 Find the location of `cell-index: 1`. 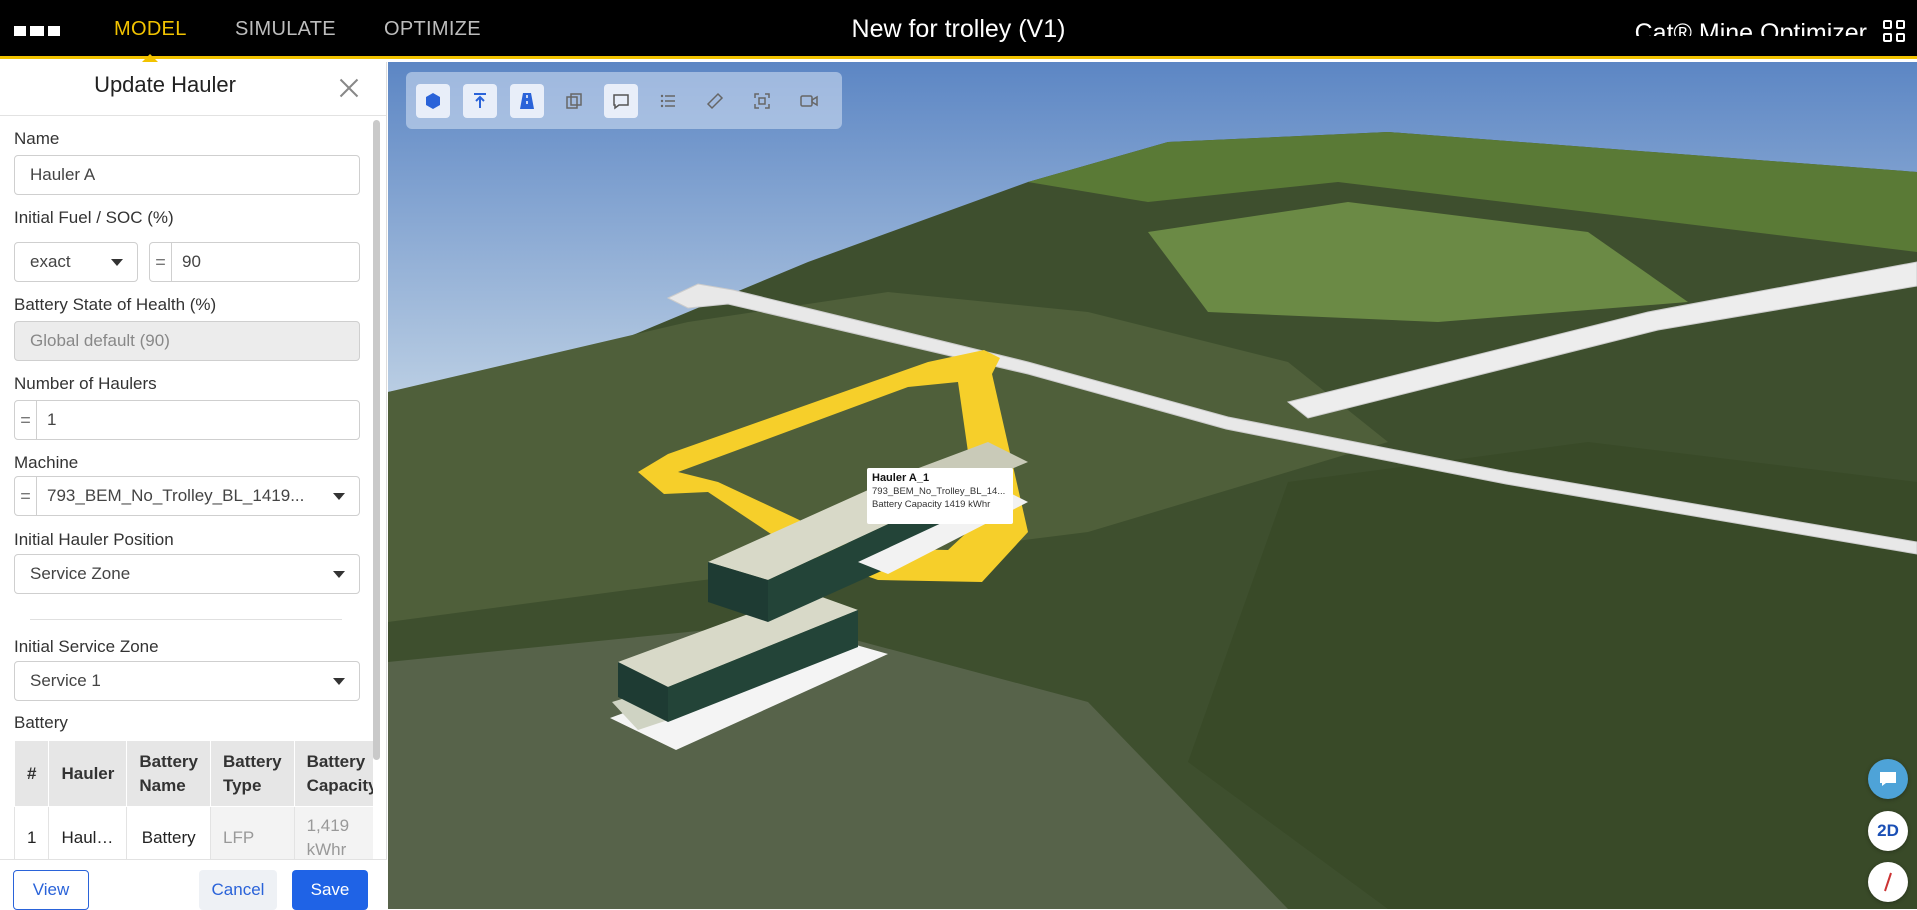

cell-index: 1 is located at coordinates (31, 832).